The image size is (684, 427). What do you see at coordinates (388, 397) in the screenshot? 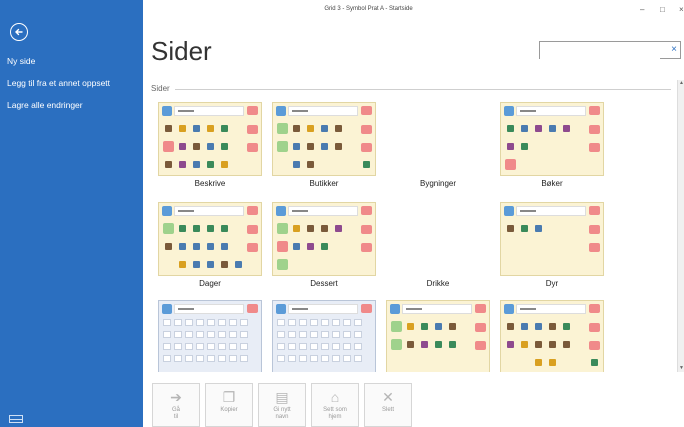
I see `delete-icon: ✕` at bounding box center [388, 397].